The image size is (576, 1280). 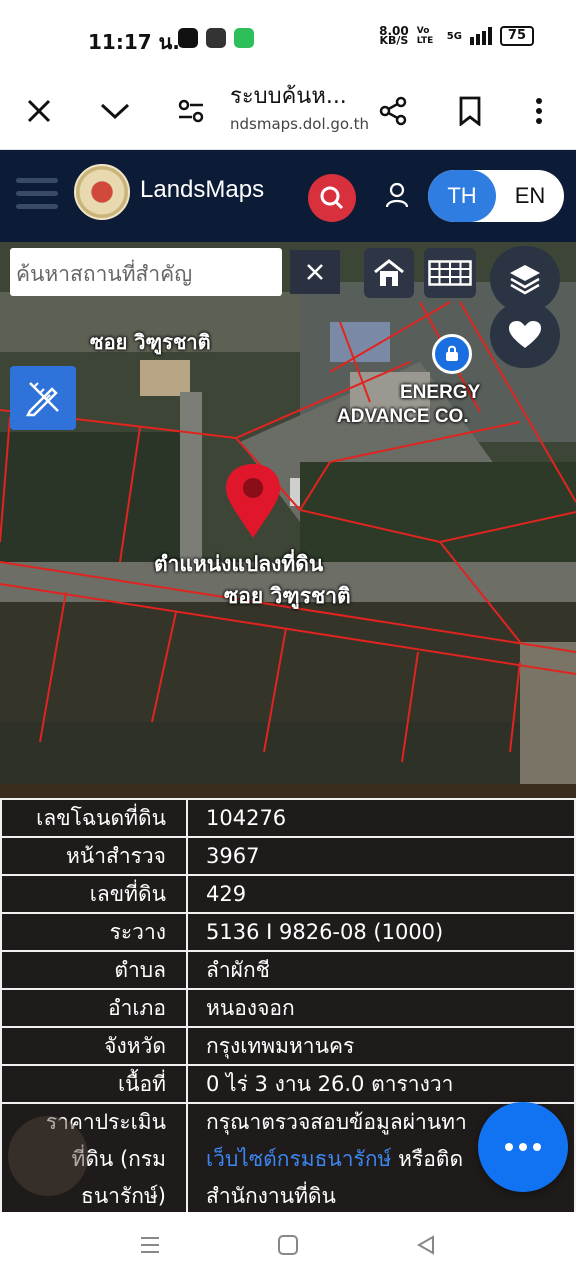 I want to click on status-time: 11:17 น., so click(x=134, y=42).